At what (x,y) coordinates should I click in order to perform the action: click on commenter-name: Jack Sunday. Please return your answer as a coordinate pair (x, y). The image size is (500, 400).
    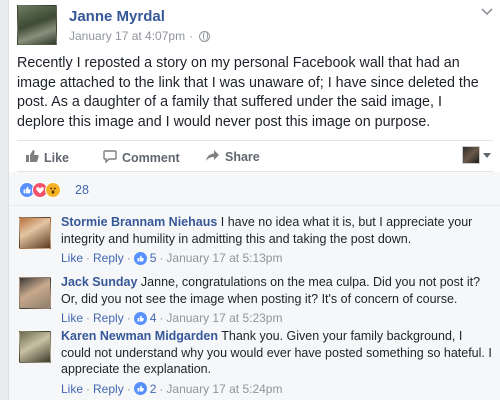
    Looking at the image, I should click on (99, 282).